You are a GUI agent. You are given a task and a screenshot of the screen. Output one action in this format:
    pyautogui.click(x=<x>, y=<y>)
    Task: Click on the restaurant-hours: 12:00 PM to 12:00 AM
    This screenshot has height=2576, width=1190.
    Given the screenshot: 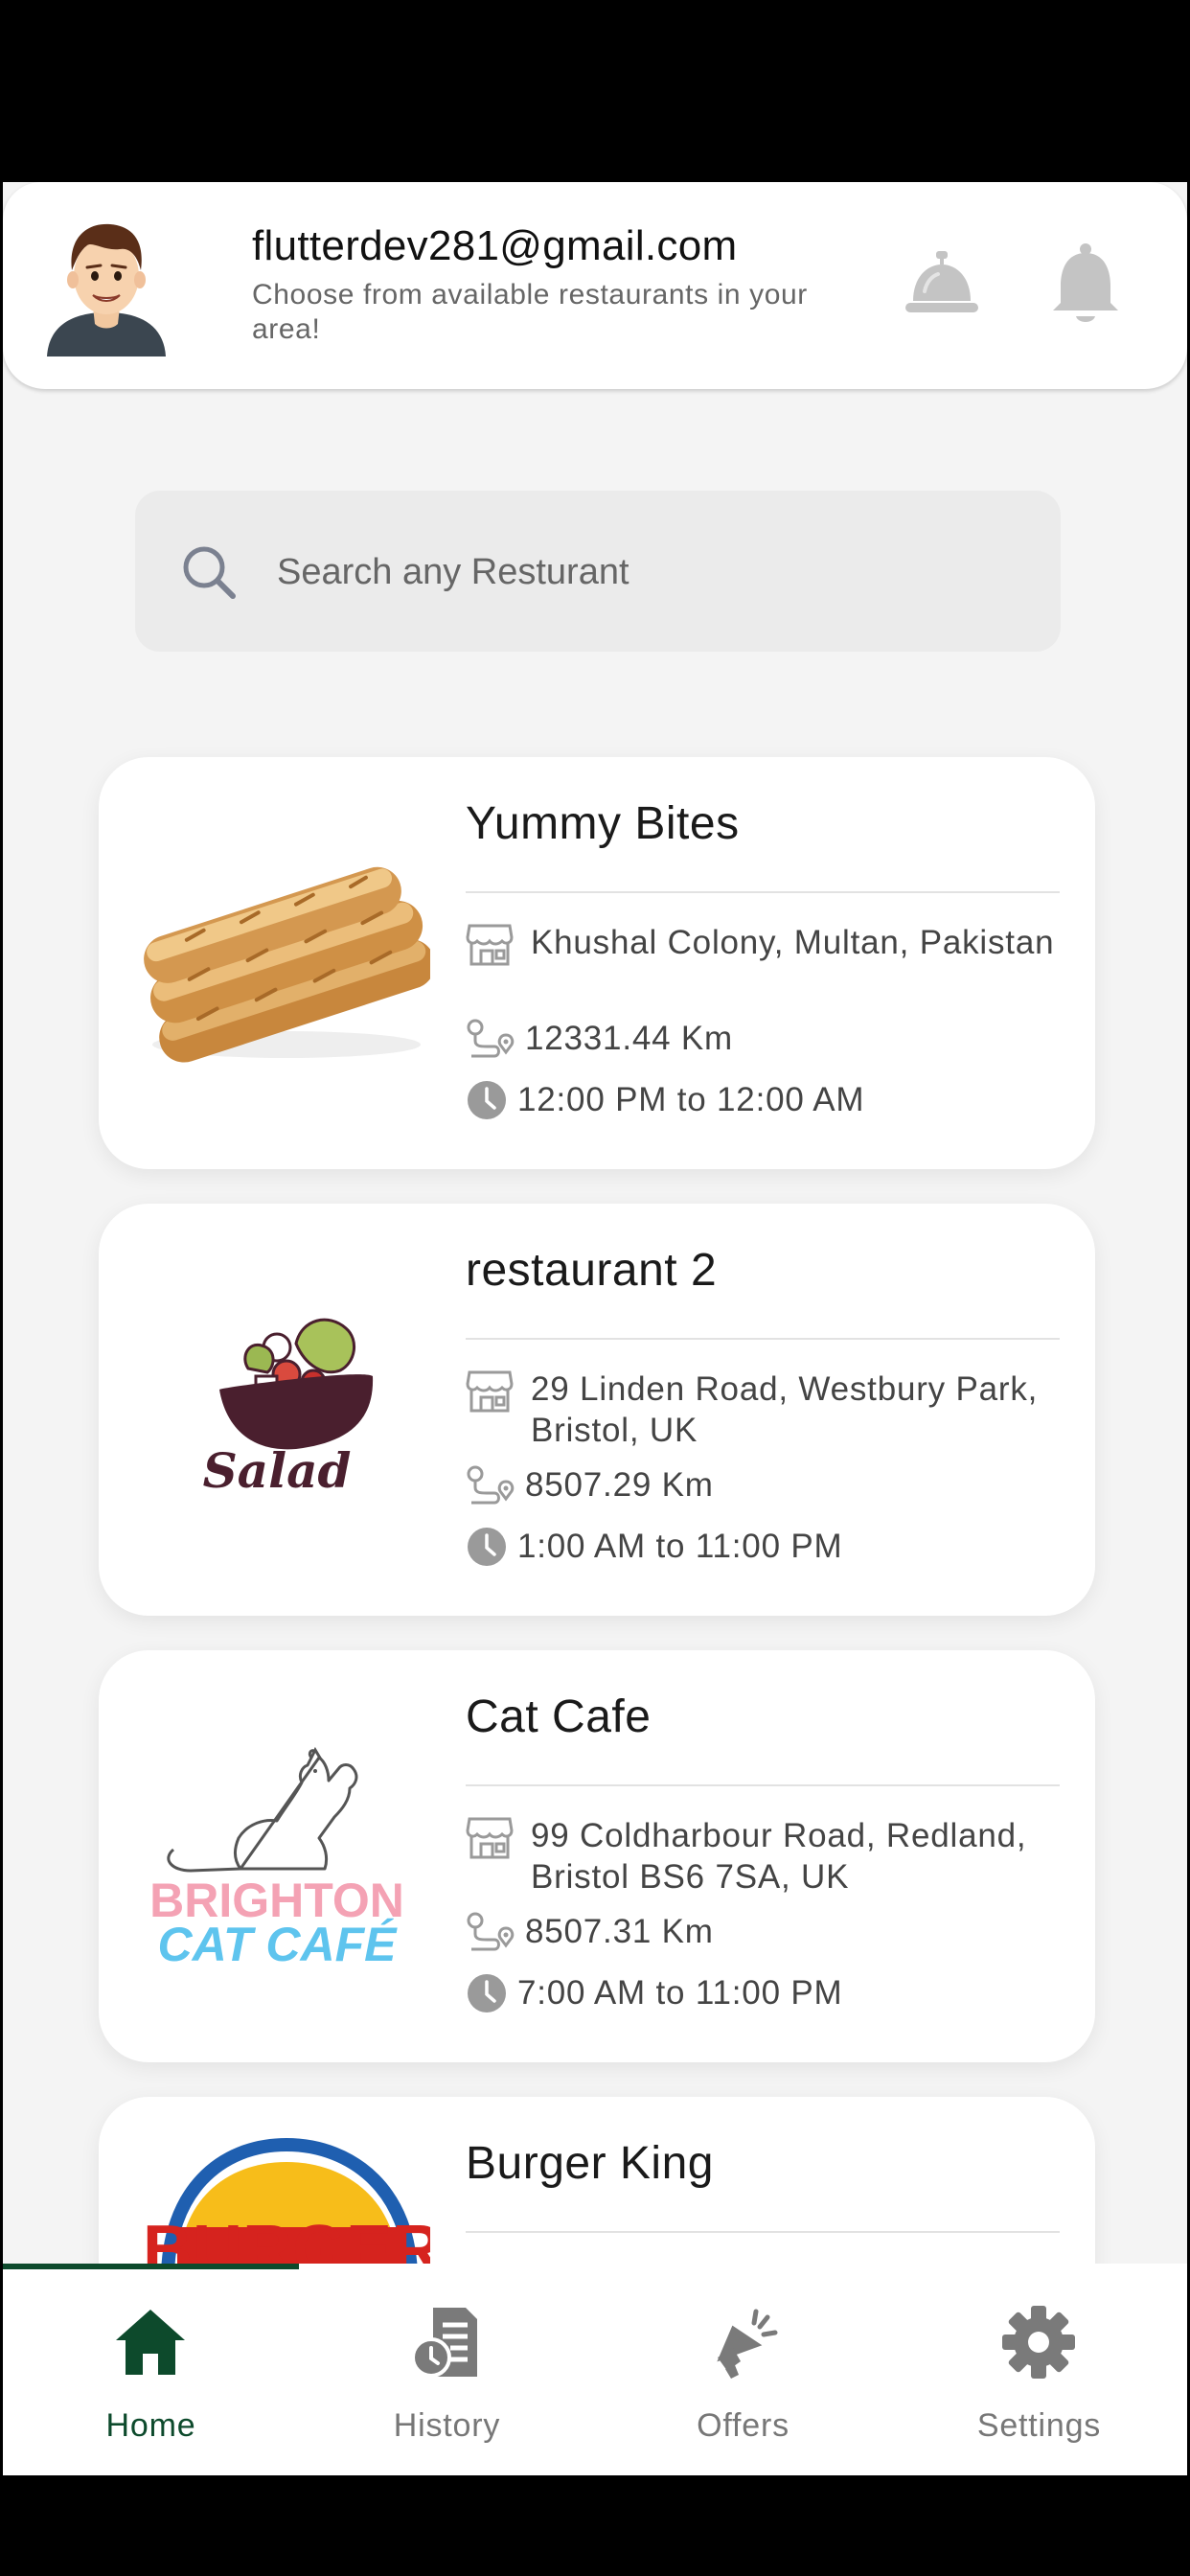 What is the action you would take?
    pyautogui.click(x=691, y=1099)
    